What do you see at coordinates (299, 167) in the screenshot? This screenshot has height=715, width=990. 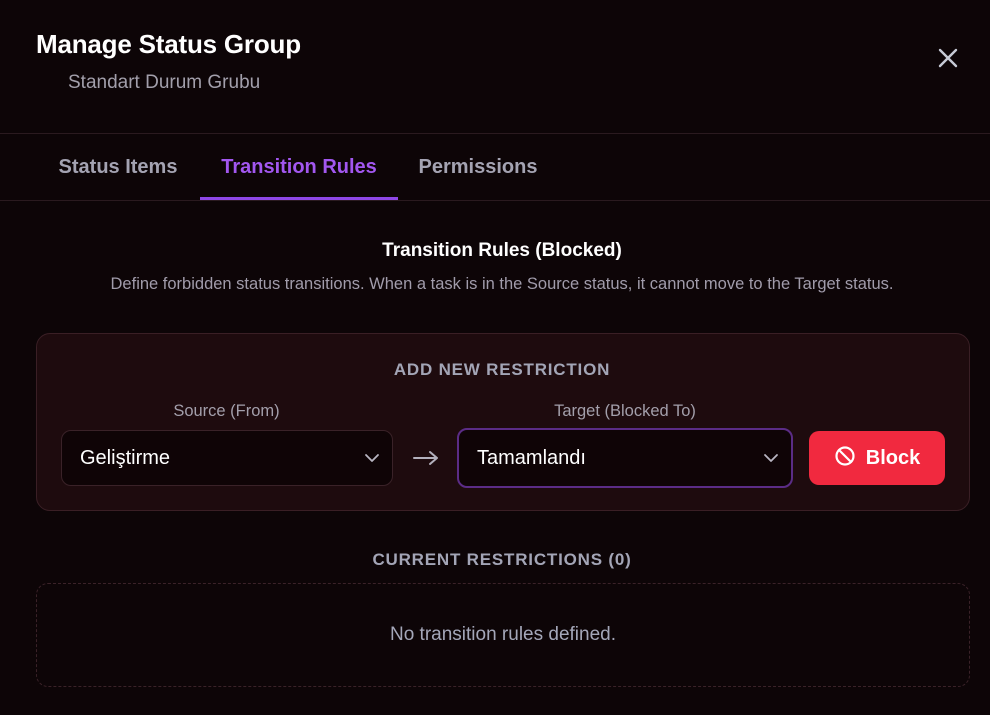 I see `tab-transition-rules: Transition Rules` at bounding box center [299, 167].